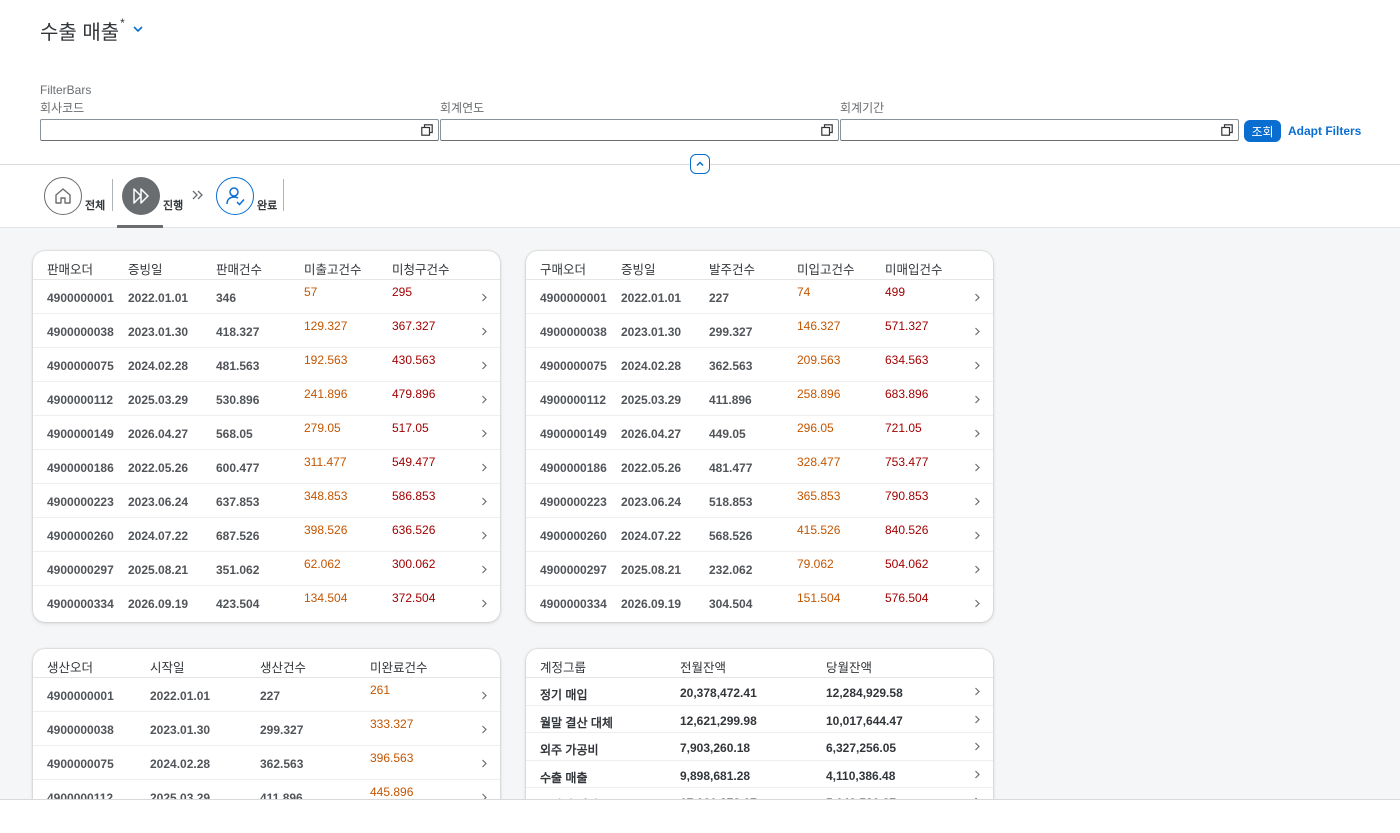  I want to click on table-header: 판매오더 증빙일 판매건수 미출고건수 미청구건수, so click(266, 265).